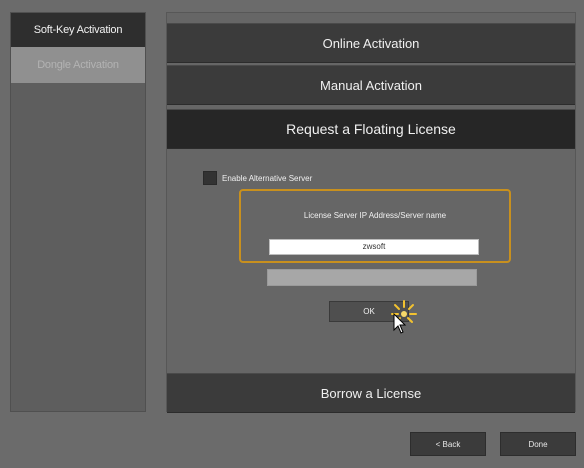 The image size is (584, 468). I want to click on button-label: < Back, so click(448, 444).